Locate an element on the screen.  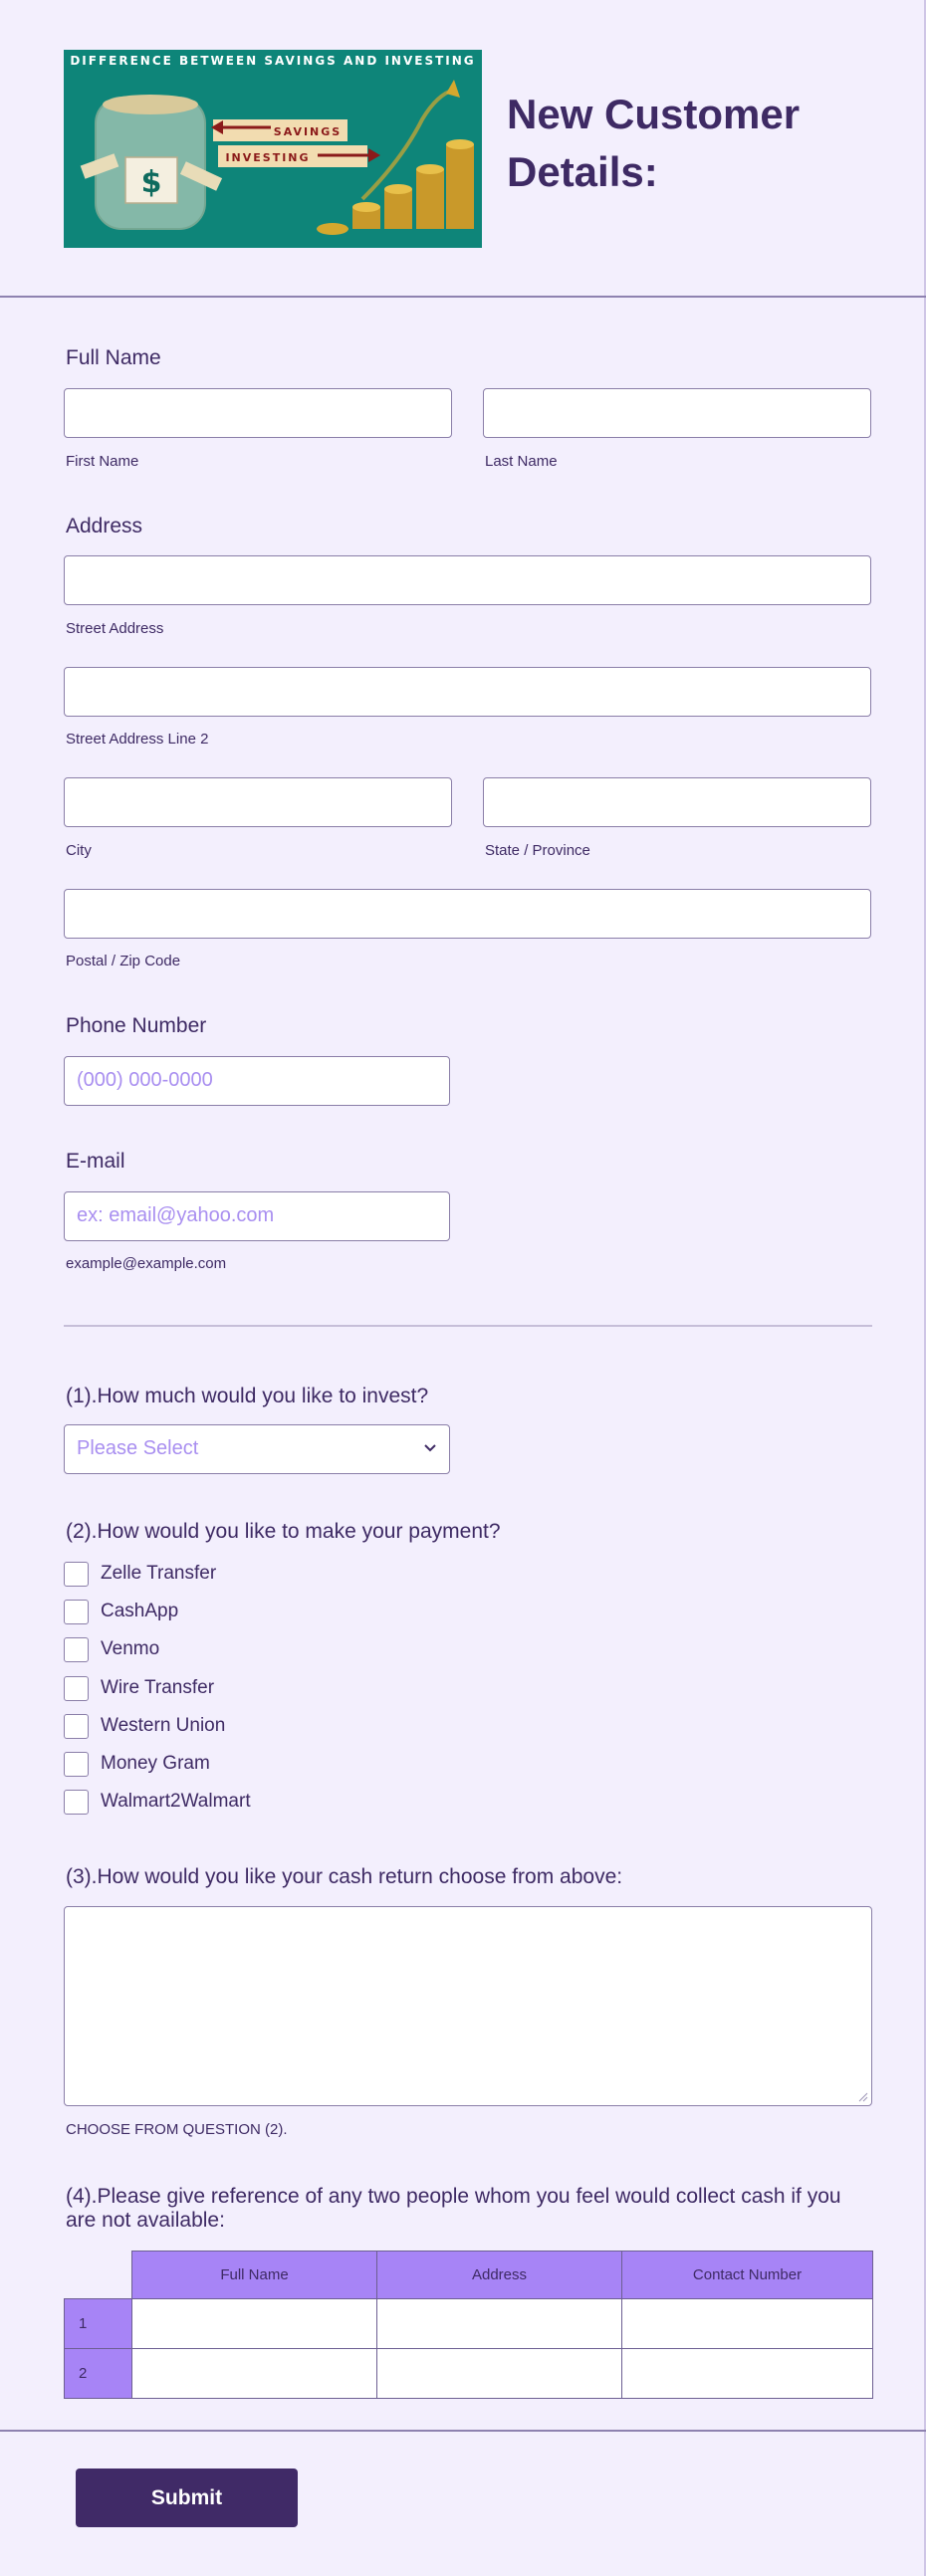
column-header-full-name: Full Name is located at coordinates (254, 2275).